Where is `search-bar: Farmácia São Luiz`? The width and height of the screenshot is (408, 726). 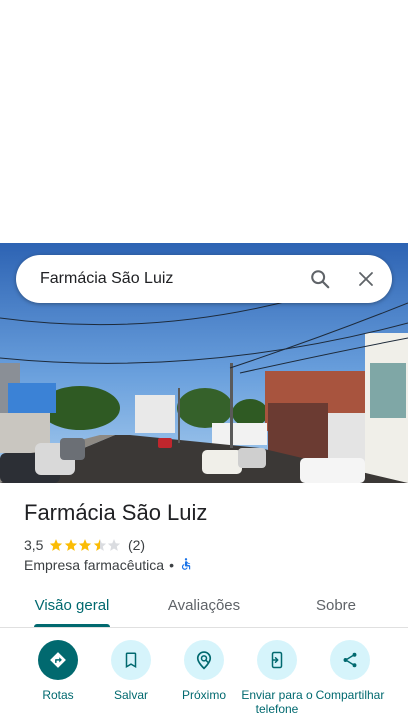 search-bar: Farmácia São Luiz is located at coordinates (204, 279).